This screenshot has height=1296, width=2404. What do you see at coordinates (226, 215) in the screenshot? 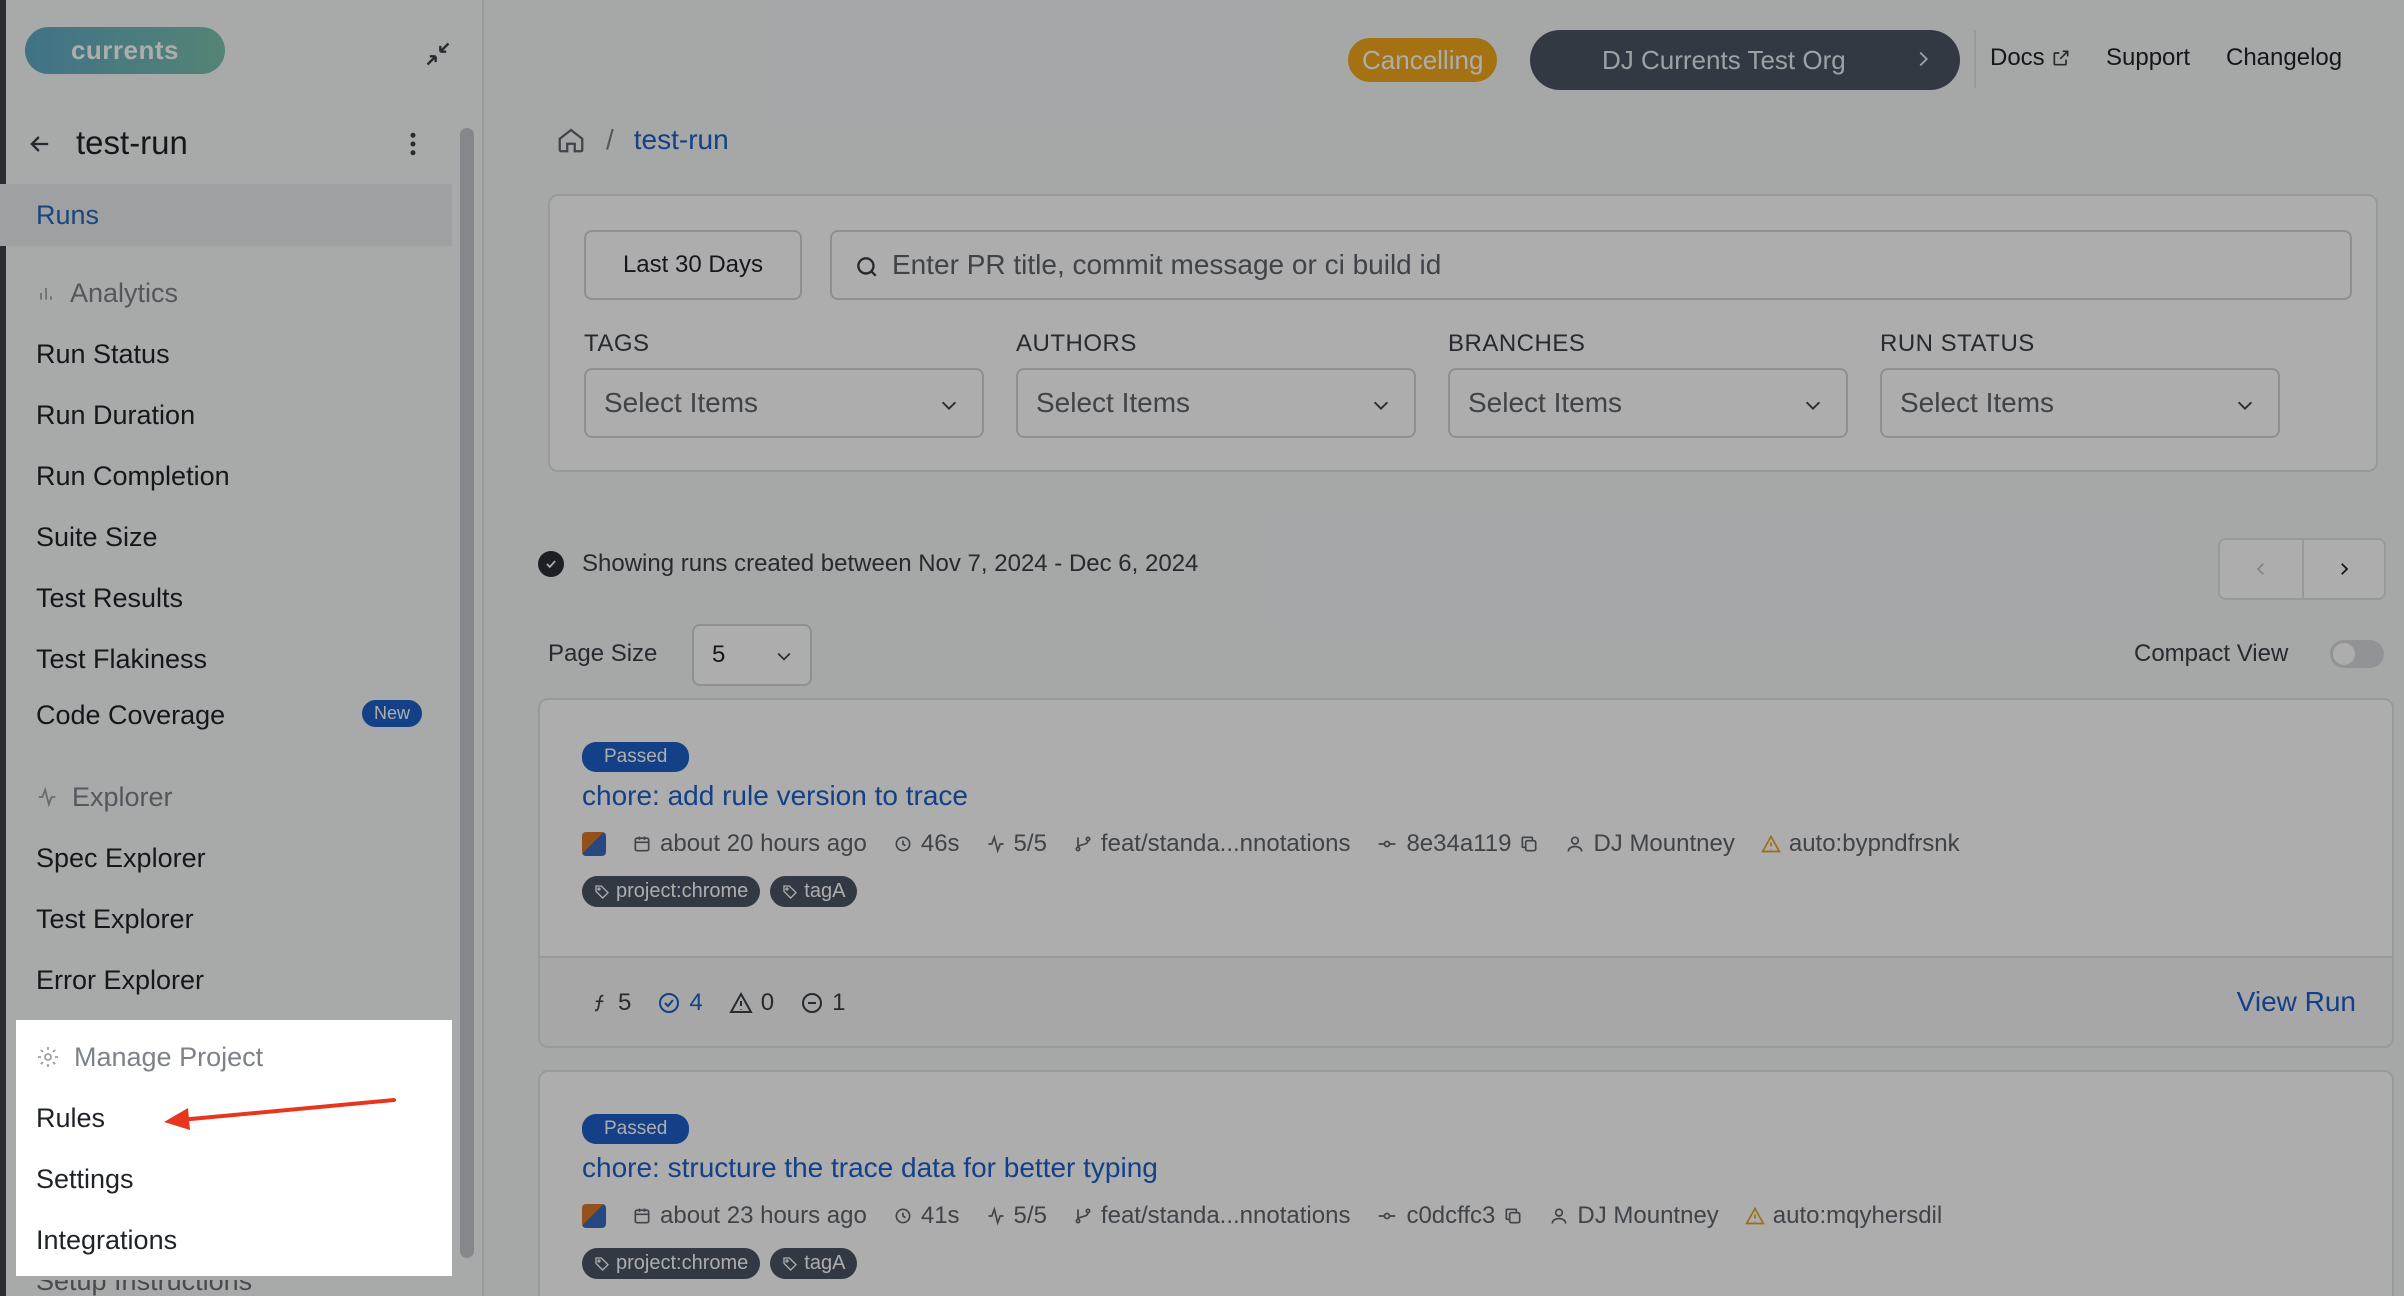
I see `sidebar-item-runs: Runs` at bounding box center [226, 215].